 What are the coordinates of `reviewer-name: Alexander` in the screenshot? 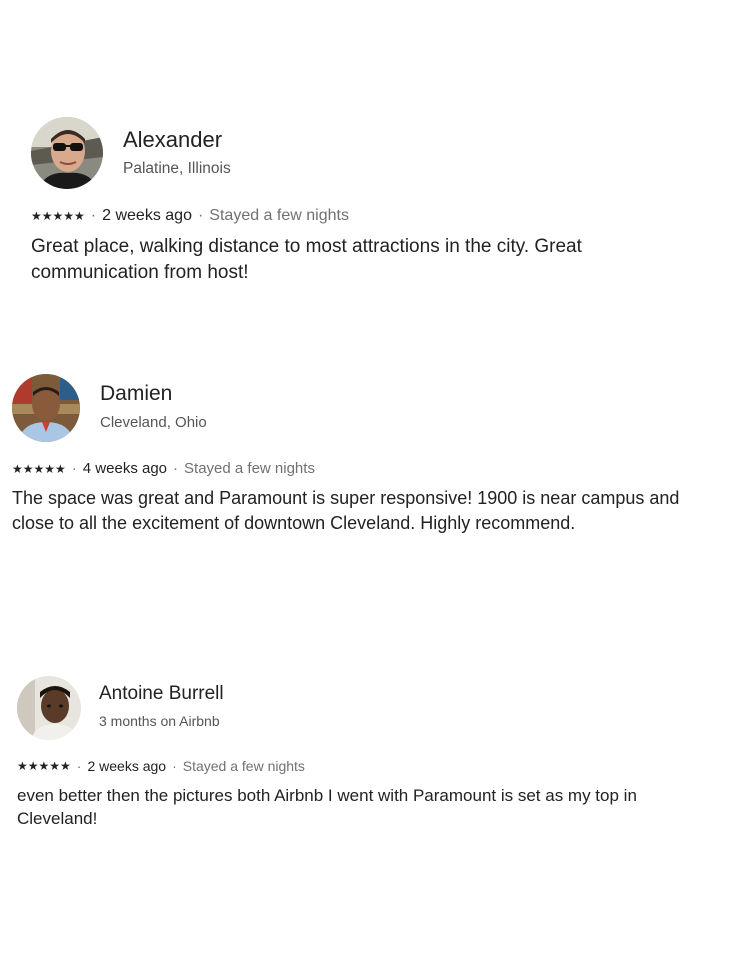 It's located at (172, 140).